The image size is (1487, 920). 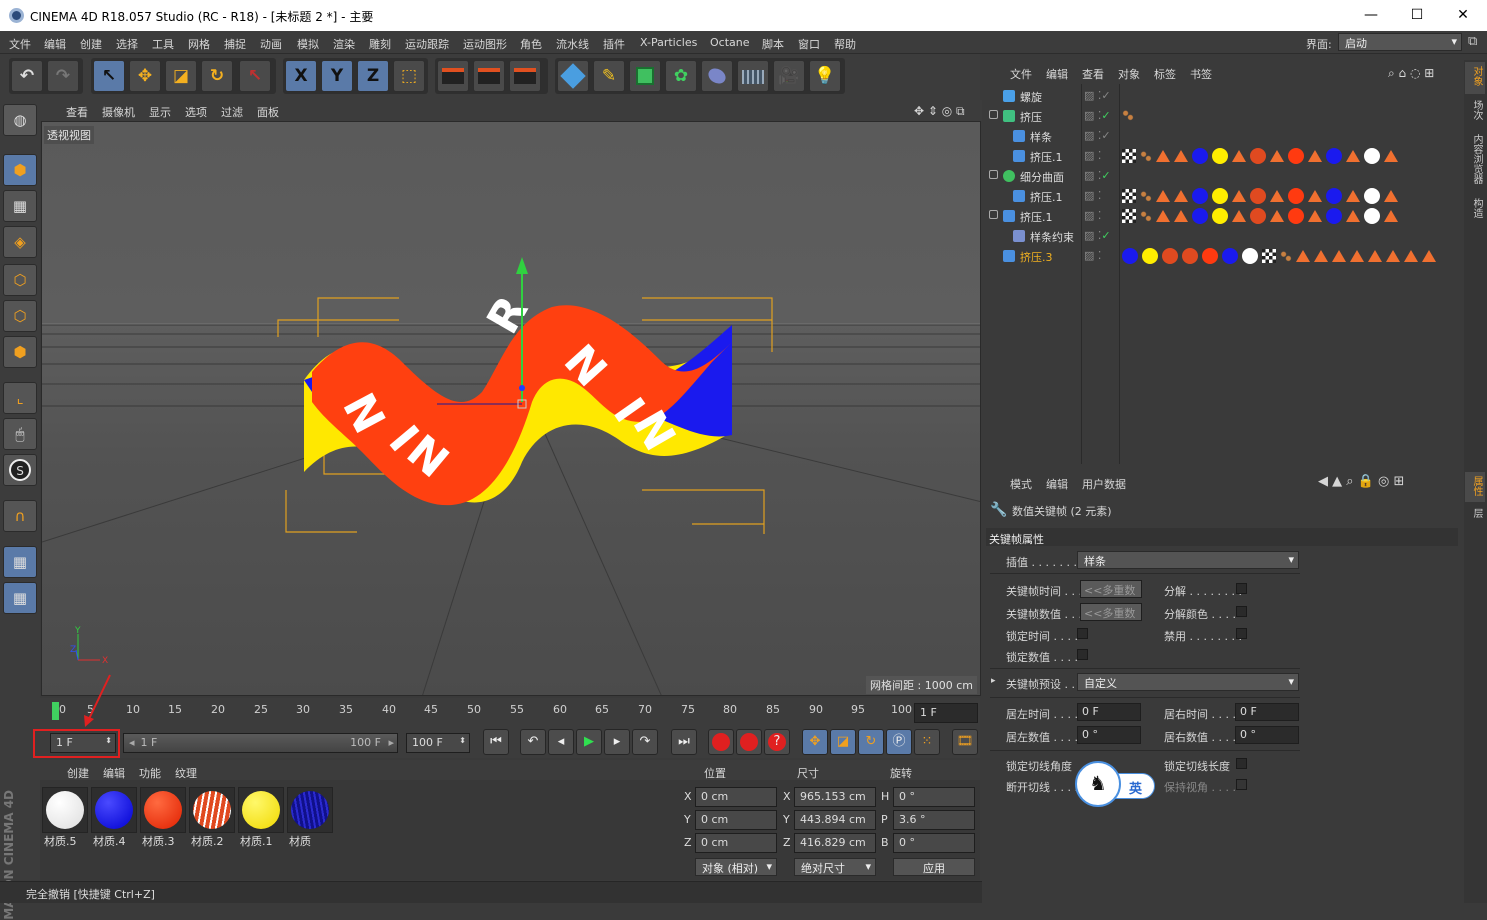 I want to click on rotation-b-field: 0 °, so click(x=934, y=843).